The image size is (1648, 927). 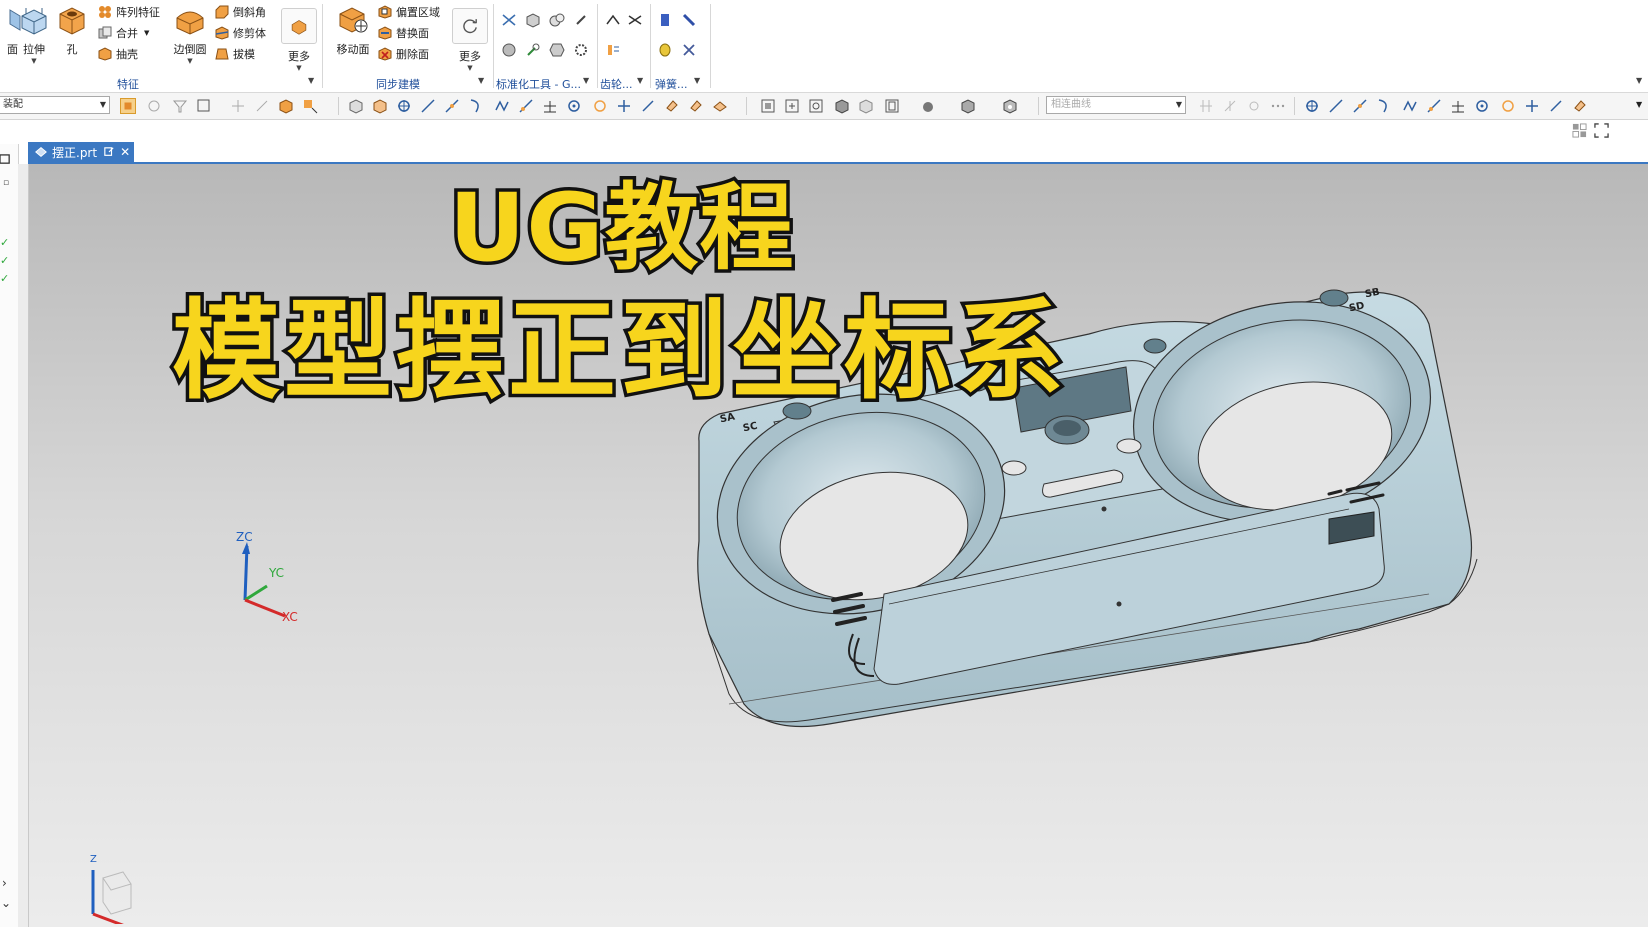 I want to click on bounded-point-icon, so click(x=672, y=106).